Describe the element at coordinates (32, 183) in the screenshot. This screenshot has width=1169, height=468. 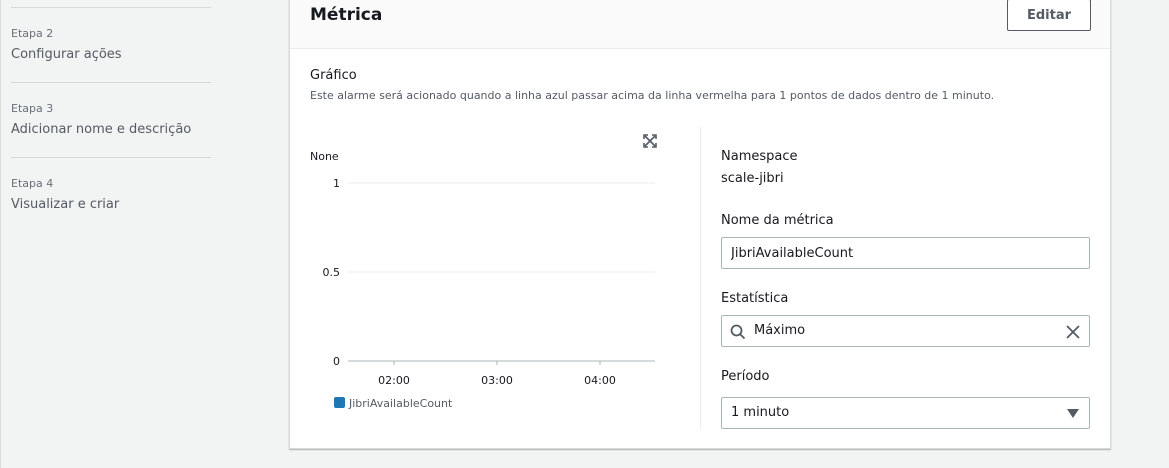
I see `step-number: Etapa 4` at that location.